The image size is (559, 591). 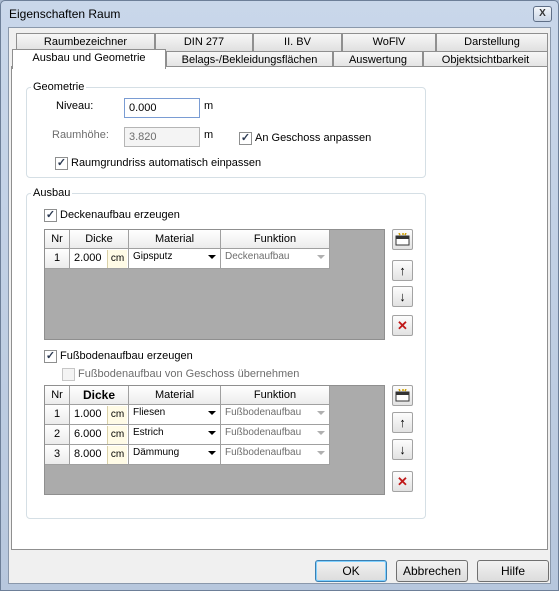 I want to click on fussbodenaufbau-checkbox: ✓, so click(x=50, y=356).